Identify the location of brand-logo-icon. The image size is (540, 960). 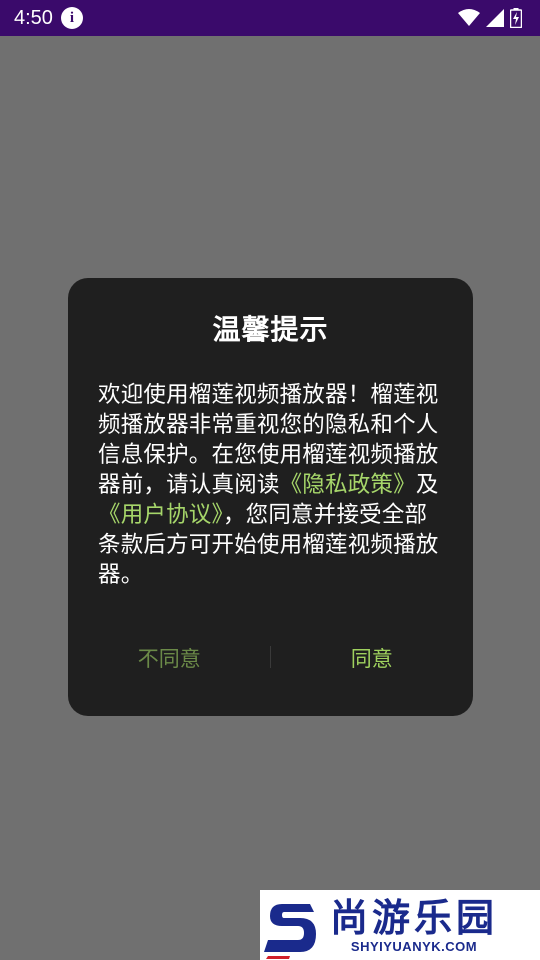
(290, 931).